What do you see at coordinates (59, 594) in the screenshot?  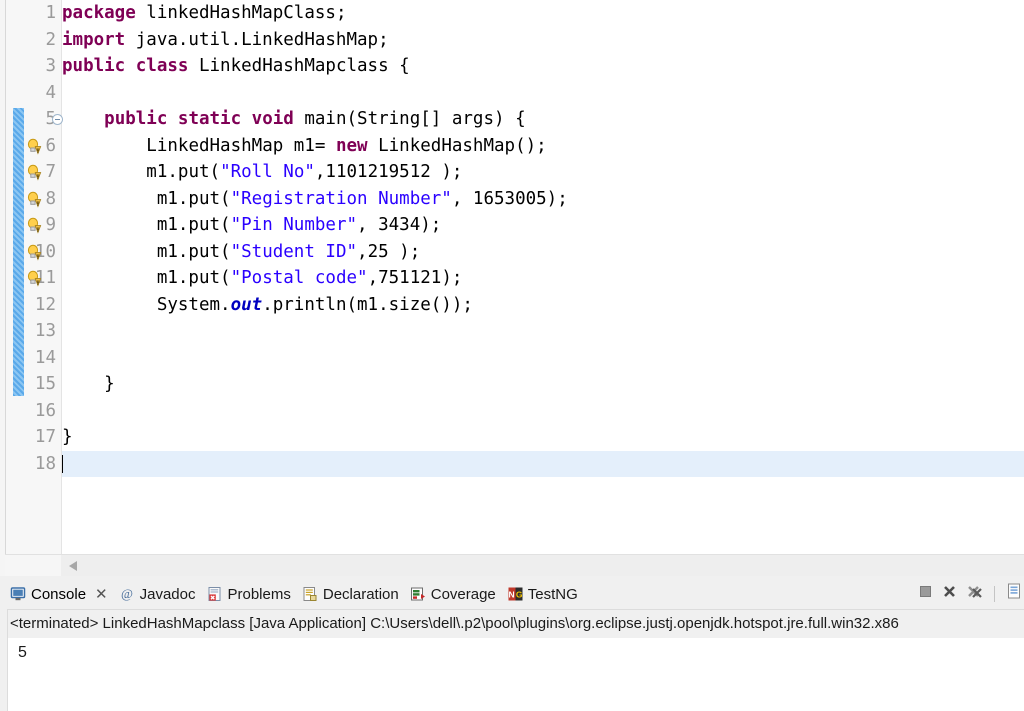 I see `panel-tab-label: Console` at bounding box center [59, 594].